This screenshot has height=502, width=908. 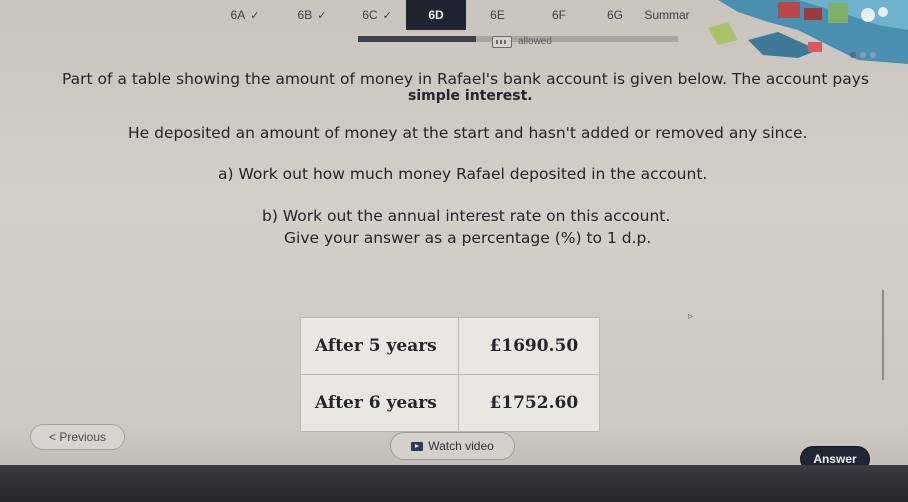 I want to click on tab-6a: 6A ✓, so click(x=245, y=15).